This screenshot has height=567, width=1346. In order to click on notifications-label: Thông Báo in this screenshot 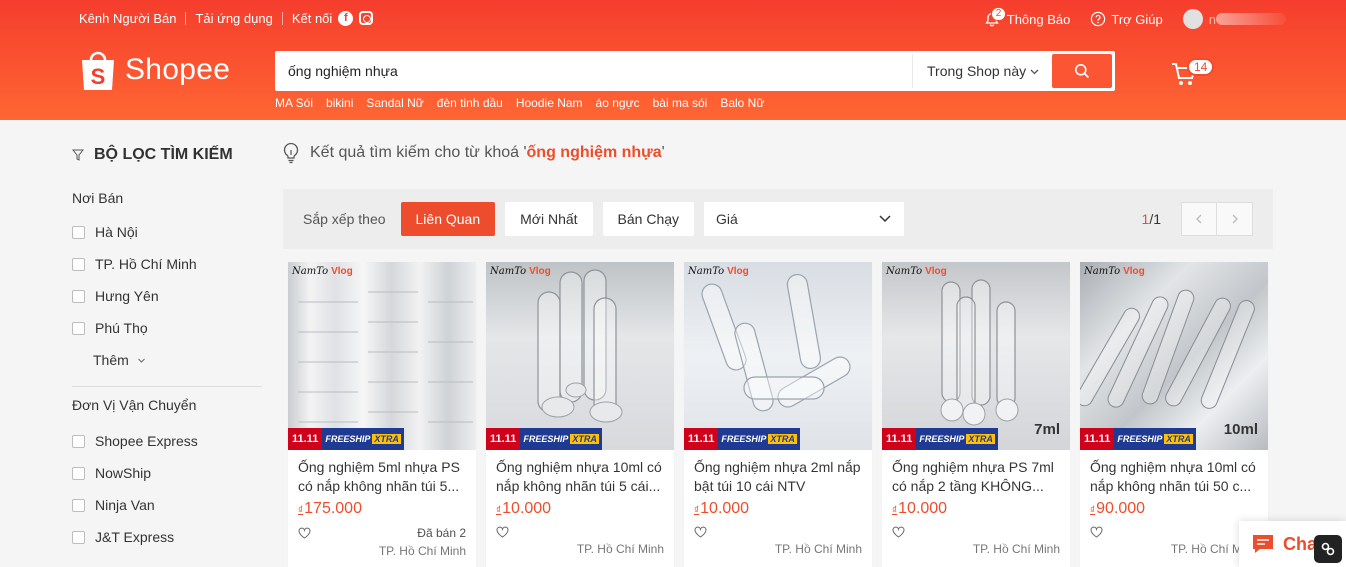, I will do `click(1038, 19)`.